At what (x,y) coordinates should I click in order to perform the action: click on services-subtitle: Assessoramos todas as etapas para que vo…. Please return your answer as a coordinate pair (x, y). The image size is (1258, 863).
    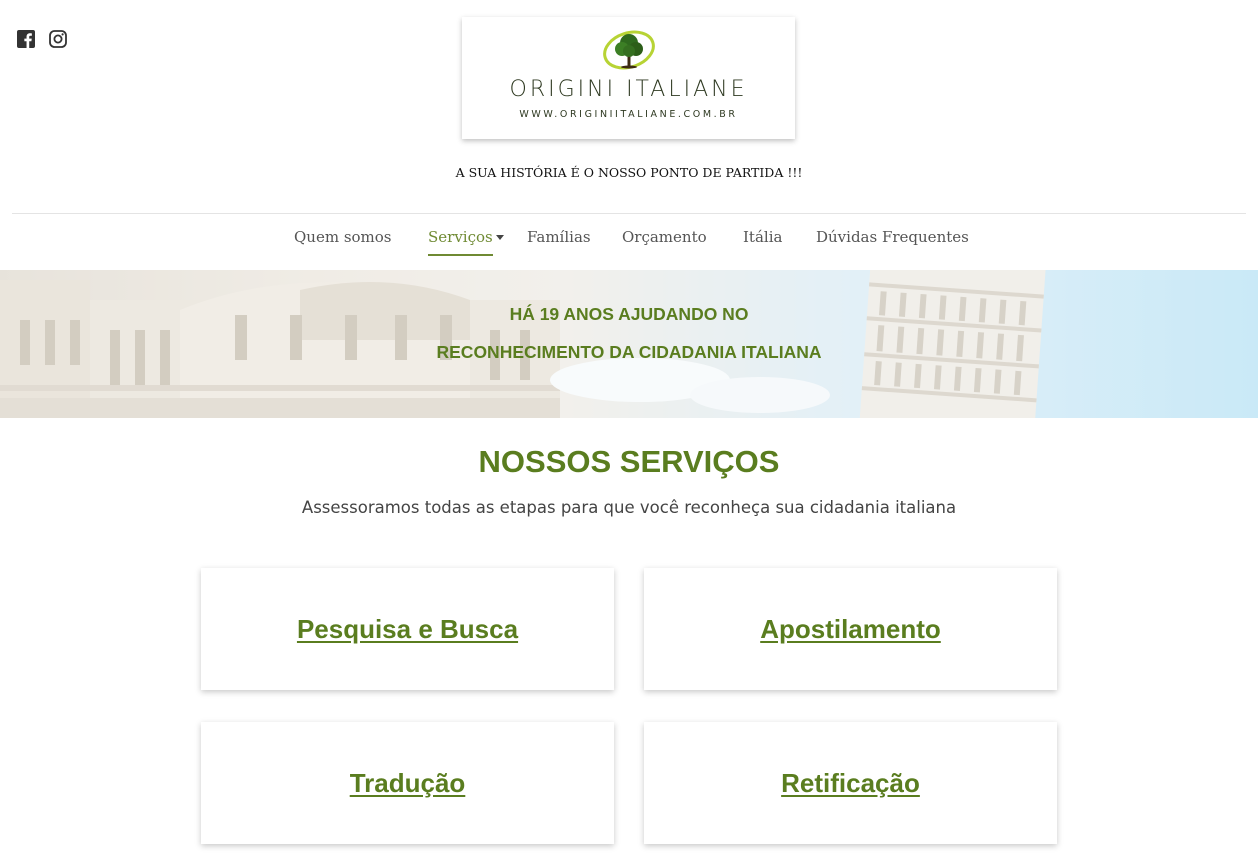
    Looking at the image, I should click on (629, 507).